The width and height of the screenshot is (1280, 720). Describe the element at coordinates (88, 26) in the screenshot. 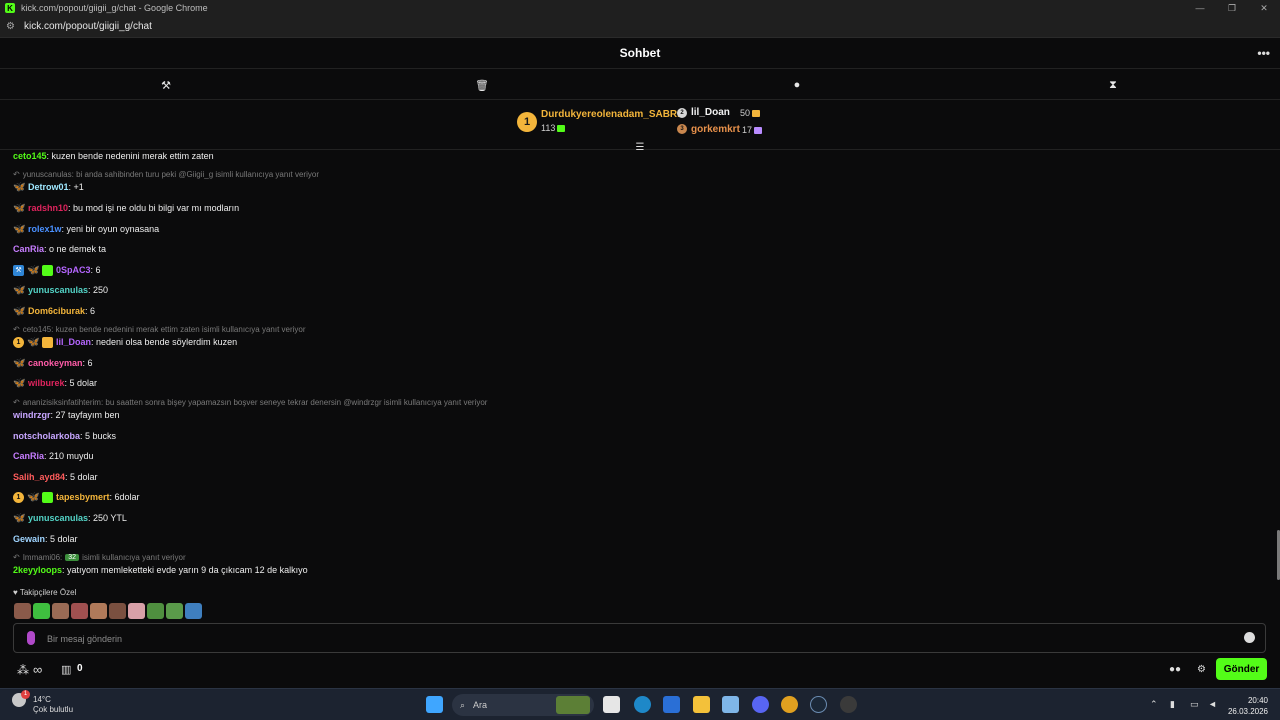

I see `url-text: kick.com/popout/giigii_g/chat` at that location.